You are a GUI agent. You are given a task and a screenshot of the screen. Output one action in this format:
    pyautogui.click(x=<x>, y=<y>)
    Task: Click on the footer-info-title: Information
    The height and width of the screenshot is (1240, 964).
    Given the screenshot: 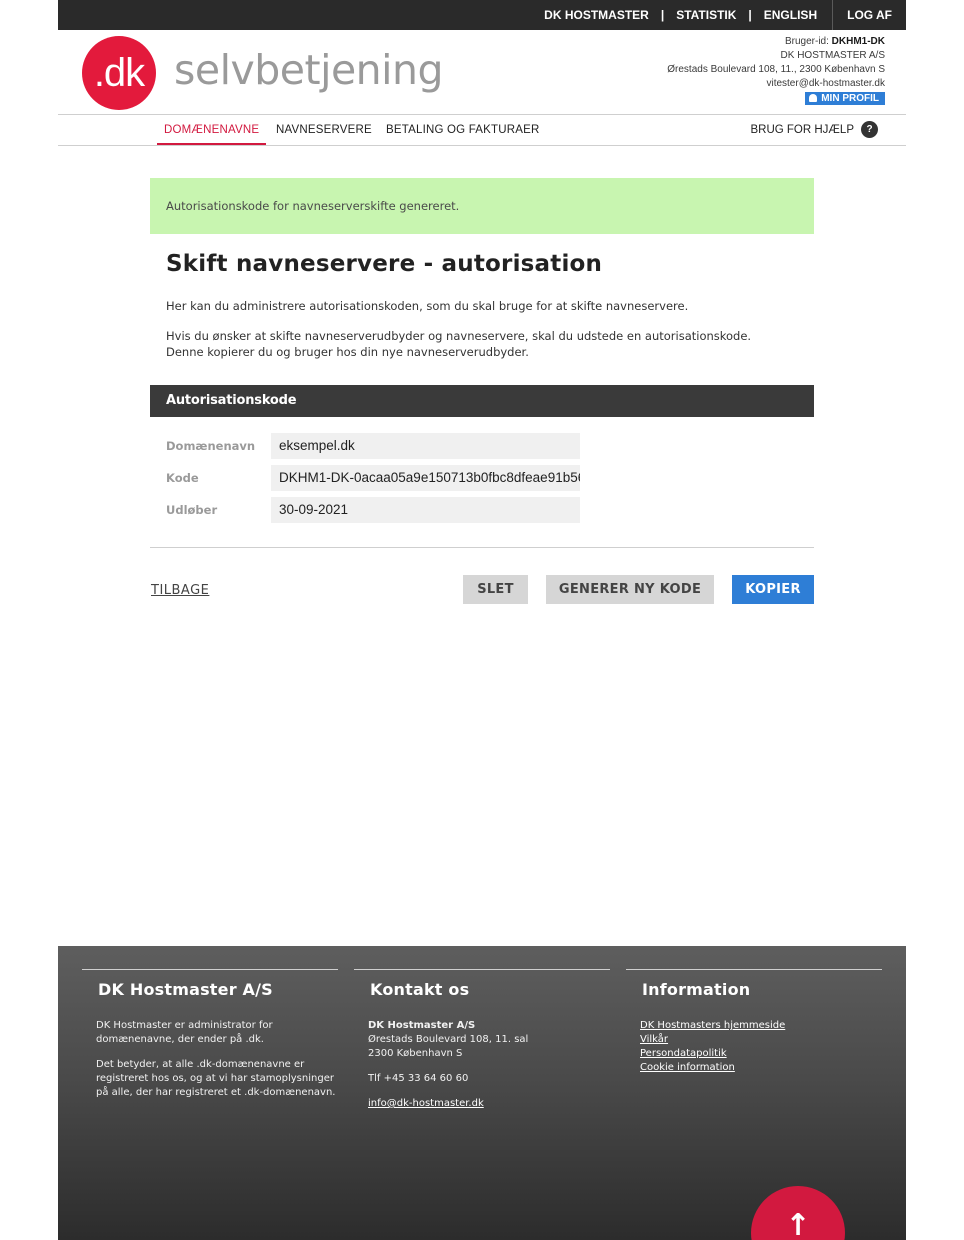 What is the action you would take?
    pyautogui.click(x=696, y=989)
    